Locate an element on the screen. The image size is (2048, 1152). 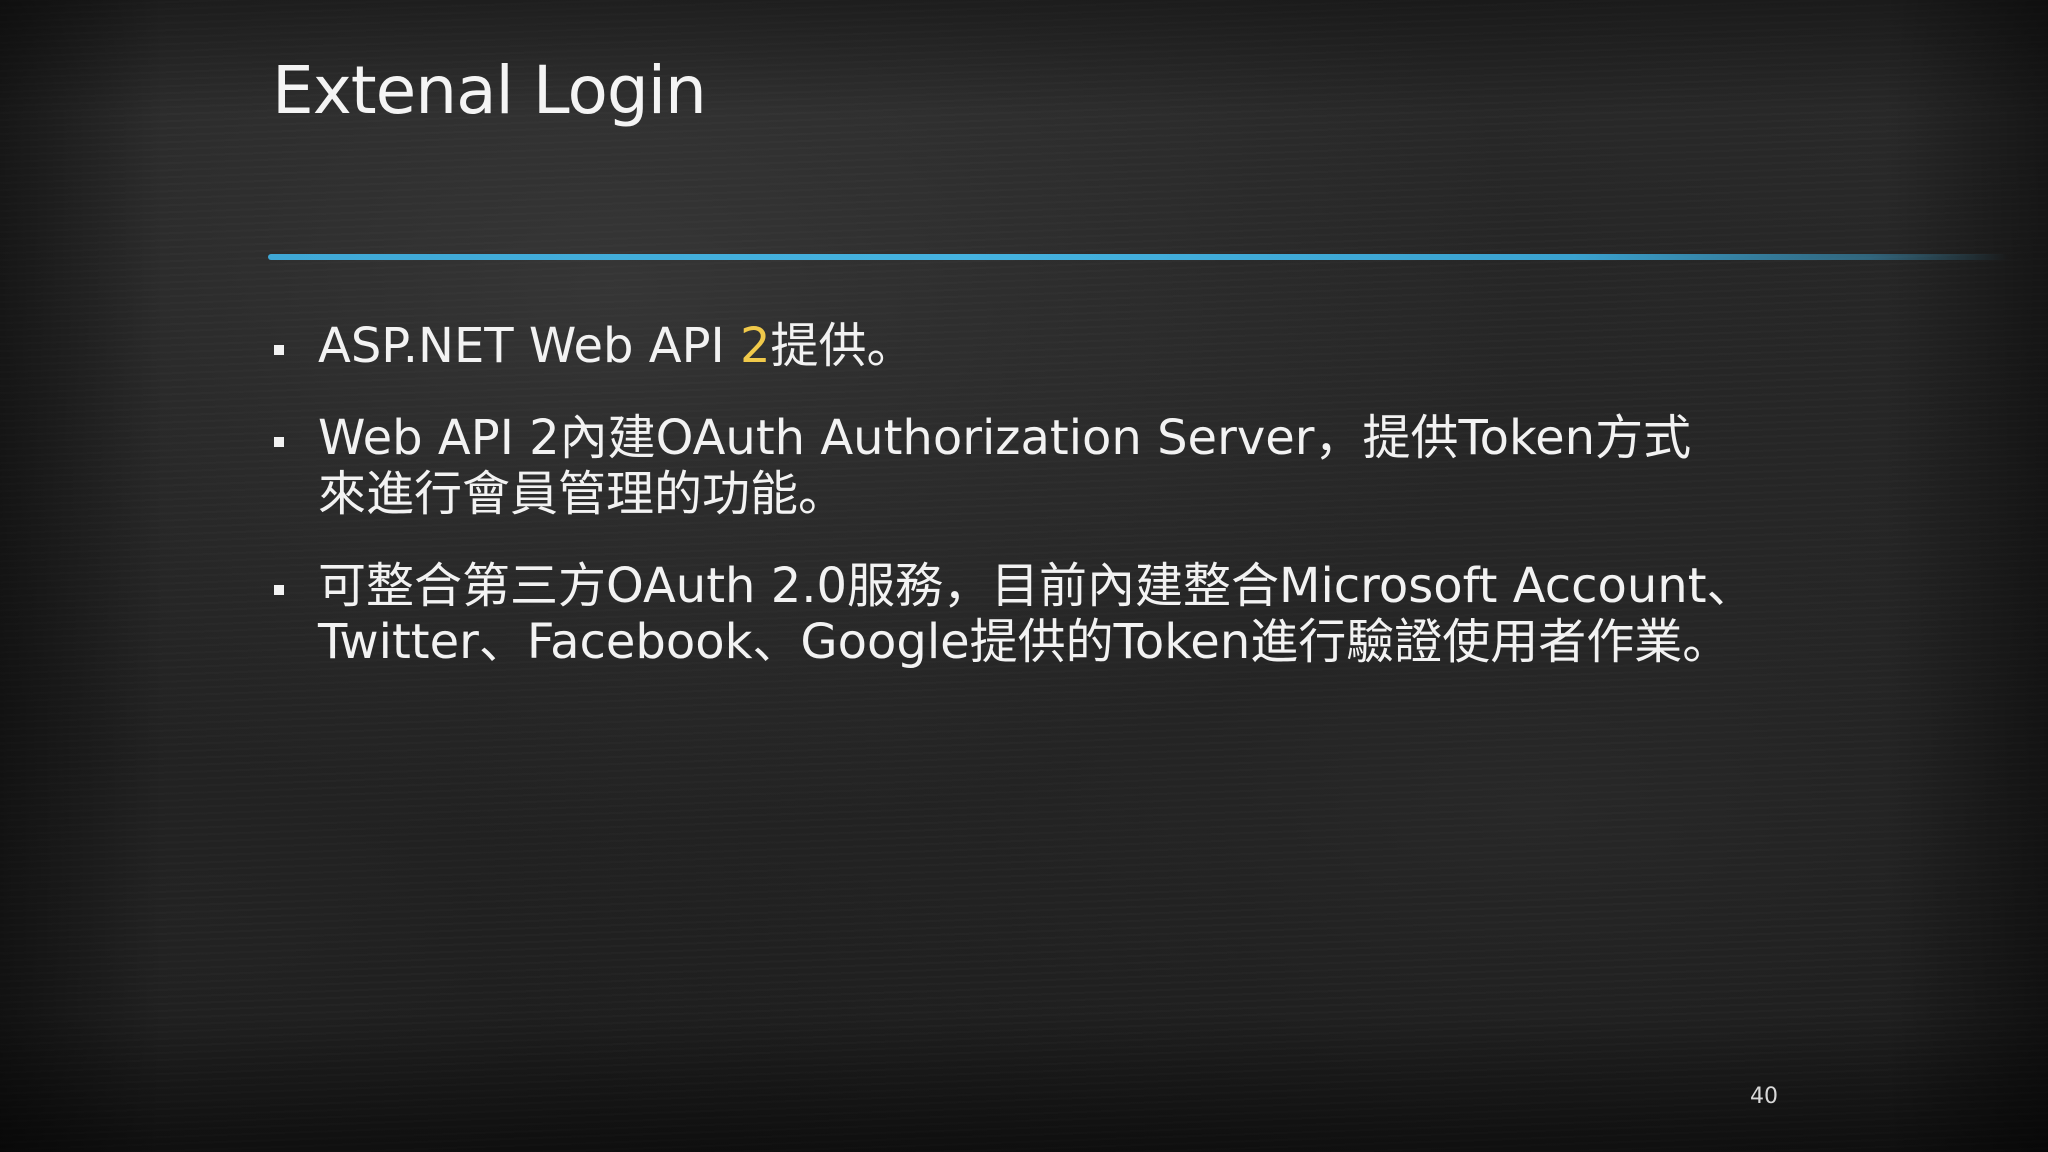
bullet-line: 來進行會員管理的功能。 is located at coordinates (582, 494).